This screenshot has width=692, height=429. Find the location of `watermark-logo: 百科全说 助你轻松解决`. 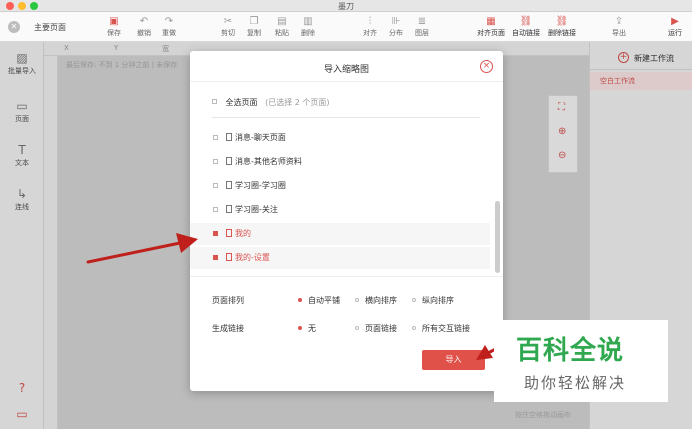

watermark-logo: 百科全说 助你轻松解决 is located at coordinates (581, 361).